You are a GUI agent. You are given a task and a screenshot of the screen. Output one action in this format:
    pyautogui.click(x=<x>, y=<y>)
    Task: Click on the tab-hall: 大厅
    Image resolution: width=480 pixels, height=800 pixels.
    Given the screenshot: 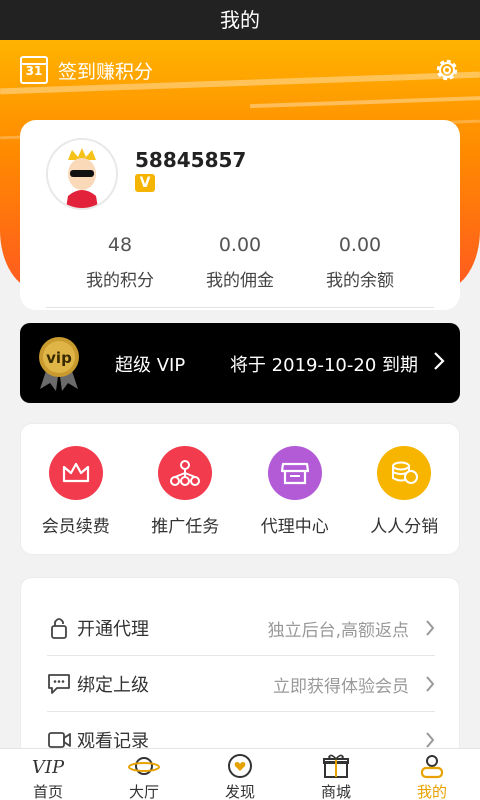 What is the action you would take?
    pyautogui.click(x=144, y=774)
    